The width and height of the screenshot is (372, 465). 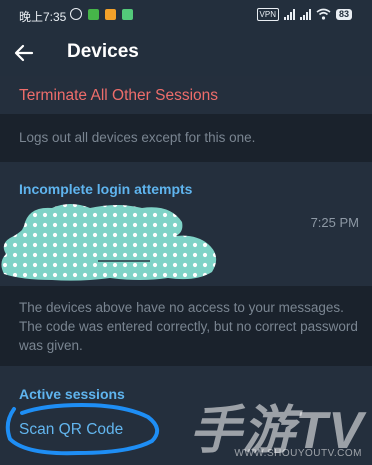 I want to click on terminate-sessions-button: Terminate All Other Sessions, so click(x=118, y=96).